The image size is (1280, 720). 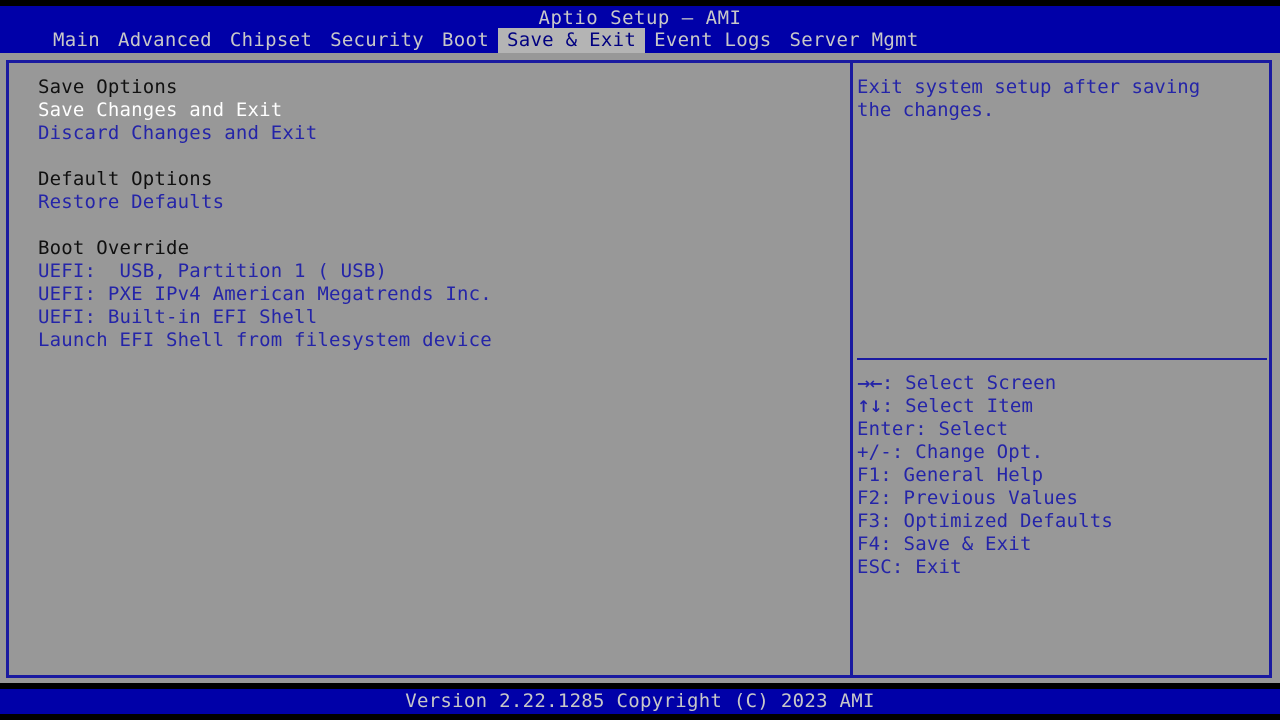 I want to click on key-hint-f2-previous-values: F2: Previous Values, so click(x=1059, y=498).